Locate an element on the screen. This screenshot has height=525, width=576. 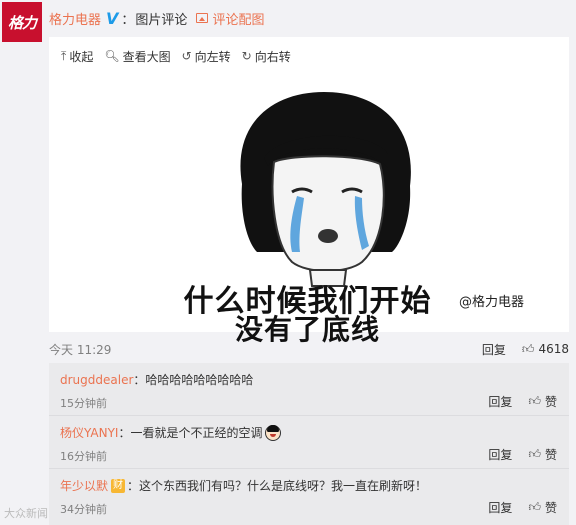
reply-button: 回复 is located at coordinates (494, 349).